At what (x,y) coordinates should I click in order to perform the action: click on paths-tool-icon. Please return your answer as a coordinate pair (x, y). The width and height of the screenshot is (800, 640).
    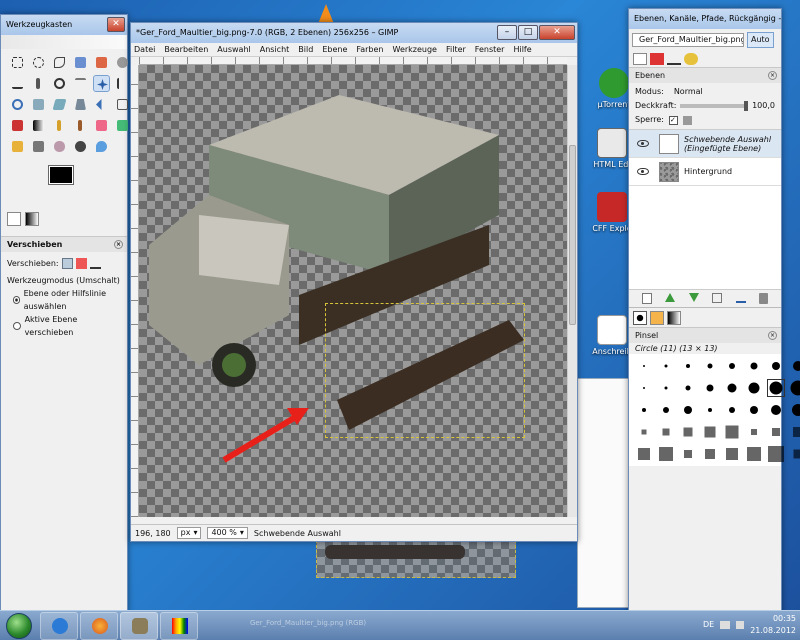
    Looking at the image, I should click on (17, 83).